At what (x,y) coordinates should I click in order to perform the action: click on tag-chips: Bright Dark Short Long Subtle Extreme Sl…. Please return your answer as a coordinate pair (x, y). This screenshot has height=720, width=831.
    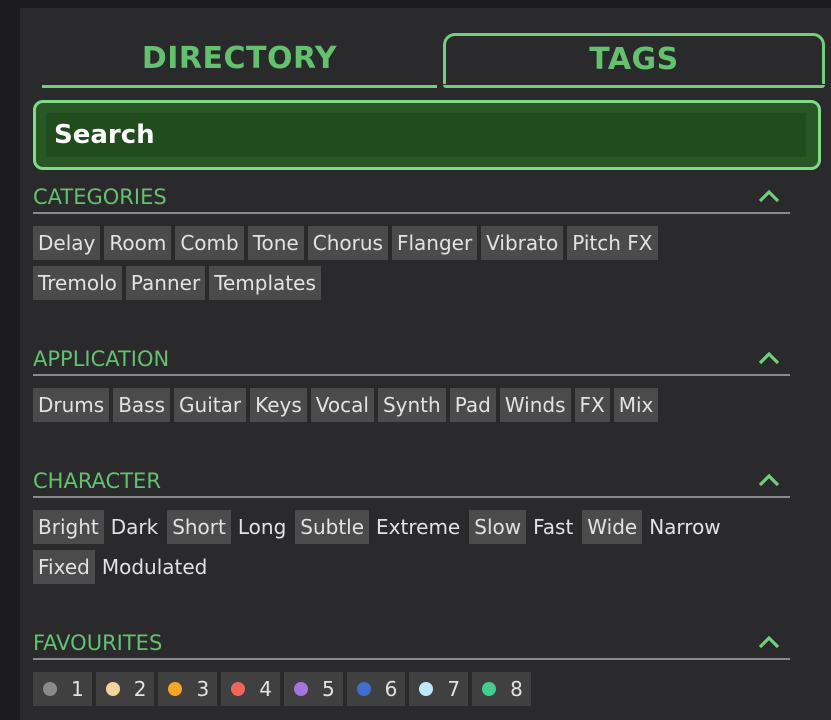
    Looking at the image, I should click on (411, 547).